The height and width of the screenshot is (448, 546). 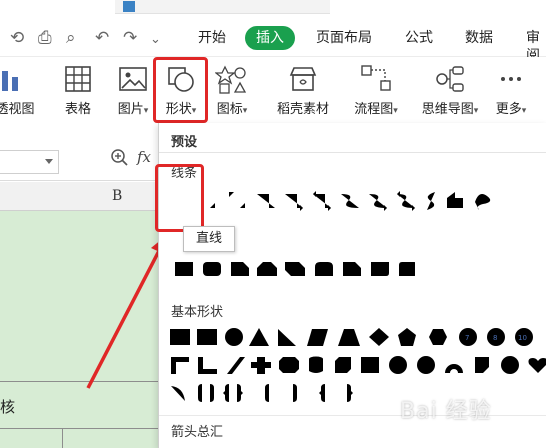 I want to click on preset-label: 预设, so click(x=184, y=142).